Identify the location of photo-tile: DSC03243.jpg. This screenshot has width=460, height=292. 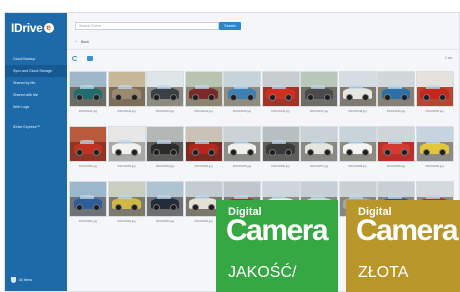
(165, 92).